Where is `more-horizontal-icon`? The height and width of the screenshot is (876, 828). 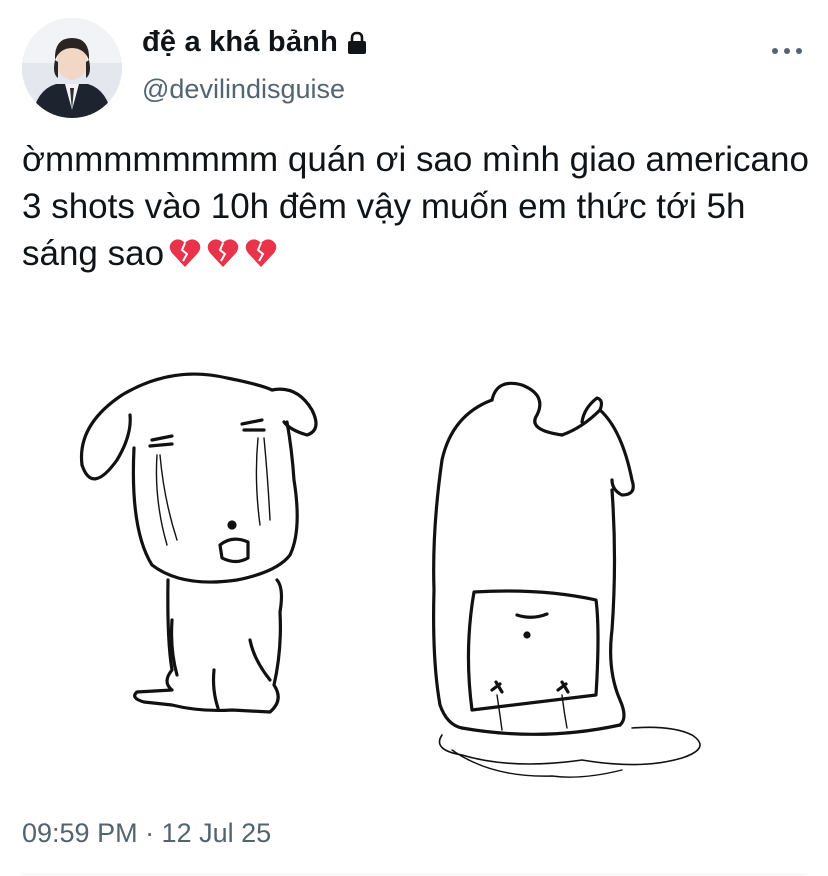 more-horizontal-icon is located at coordinates (787, 51).